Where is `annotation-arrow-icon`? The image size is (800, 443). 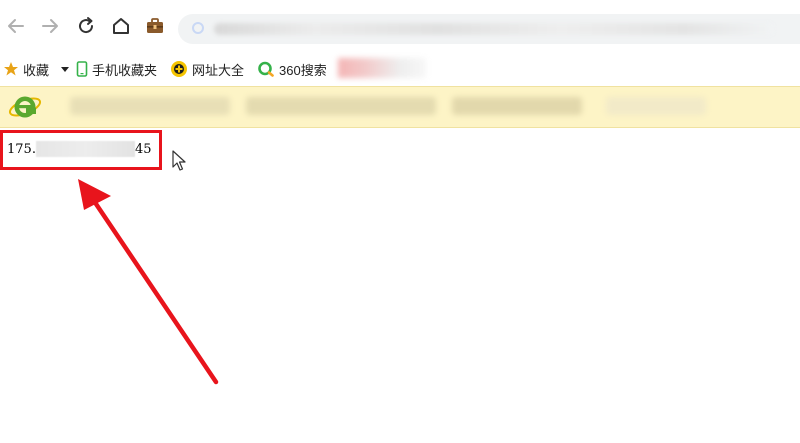
annotation-arrow-icon is located at coordinates (148, 282).